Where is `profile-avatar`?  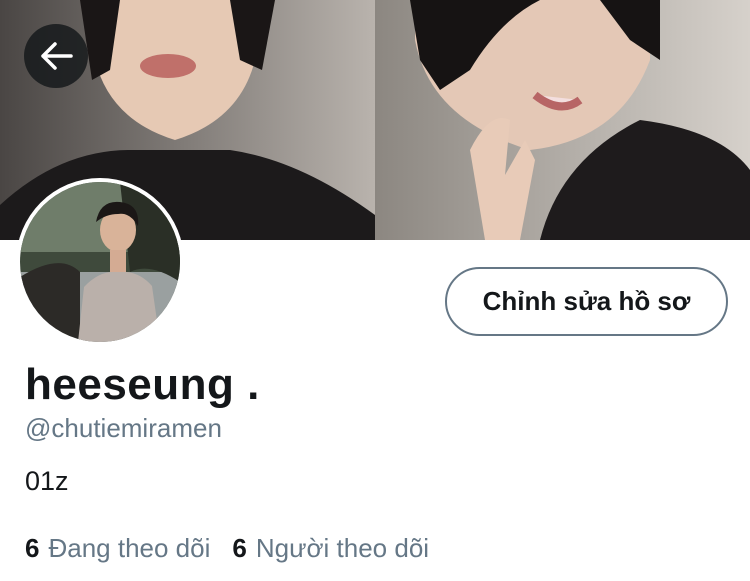
profile-avatar is located at coordinates (100, 262).